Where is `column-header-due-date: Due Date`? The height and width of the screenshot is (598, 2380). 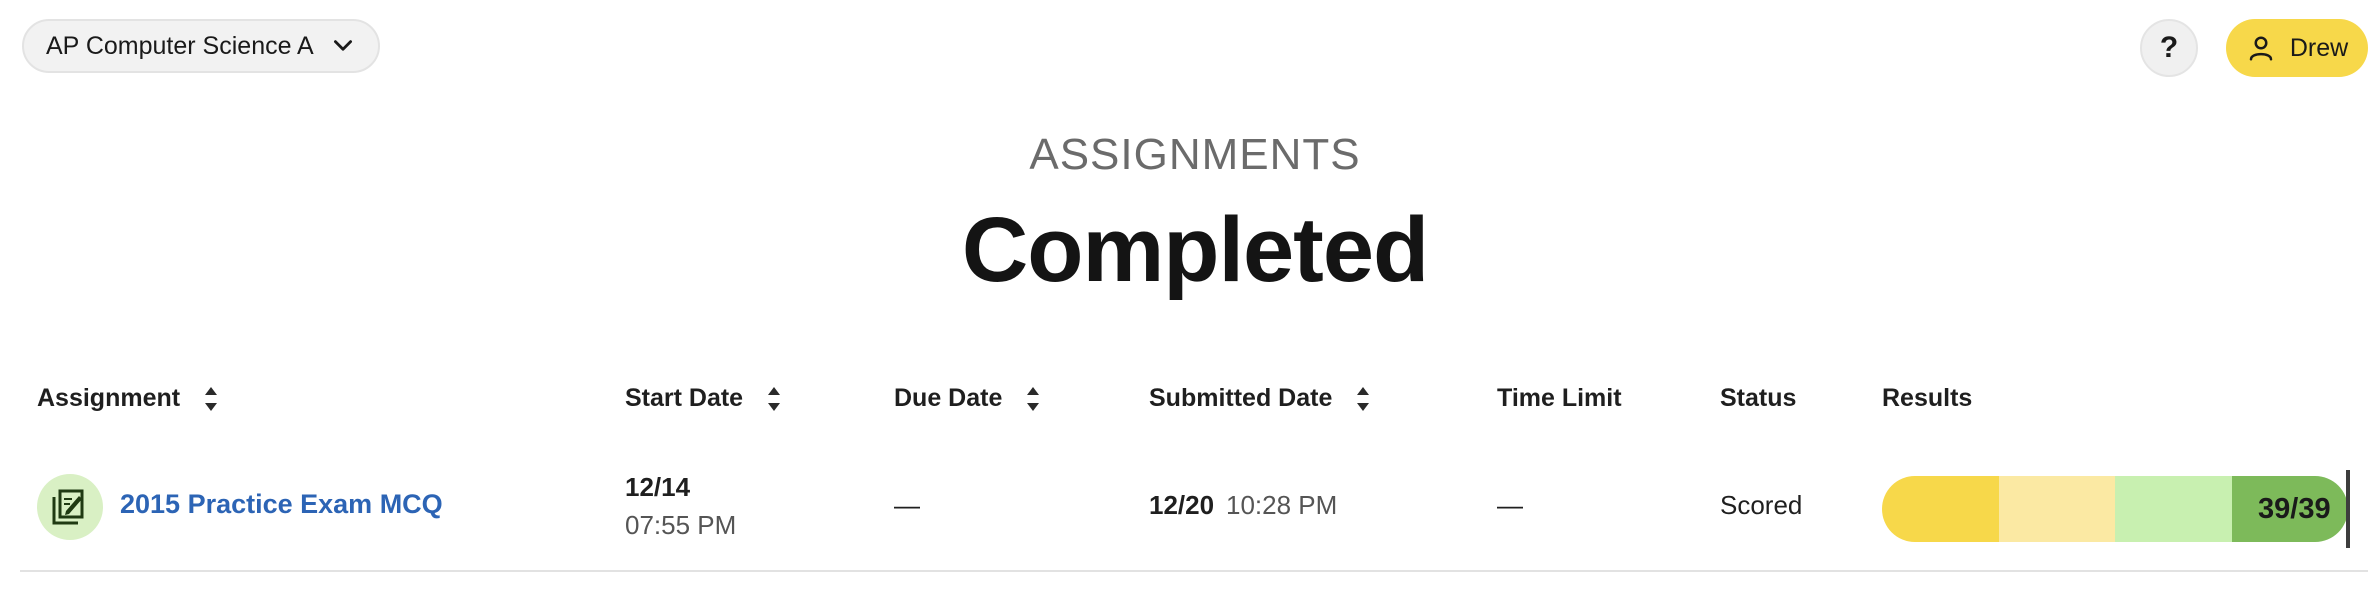
column-header-due-date: Due Date is located at coordinates (968, 398).